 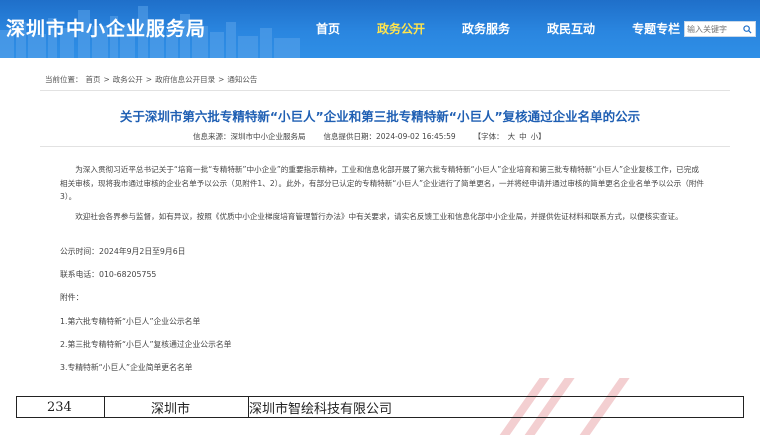 What do you see at coordinates (242, 79) in the screenshot?
I see `breadcrumb-item-notices: 通知公告` at bounding box center [242, 79].